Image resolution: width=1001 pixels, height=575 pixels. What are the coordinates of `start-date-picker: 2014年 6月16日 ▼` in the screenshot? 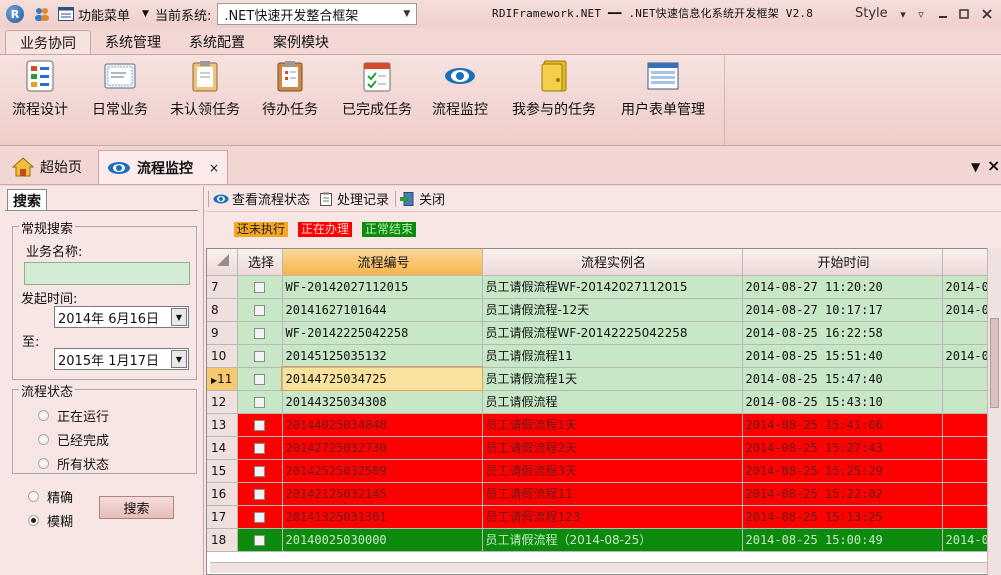 It's located at (121, 317).